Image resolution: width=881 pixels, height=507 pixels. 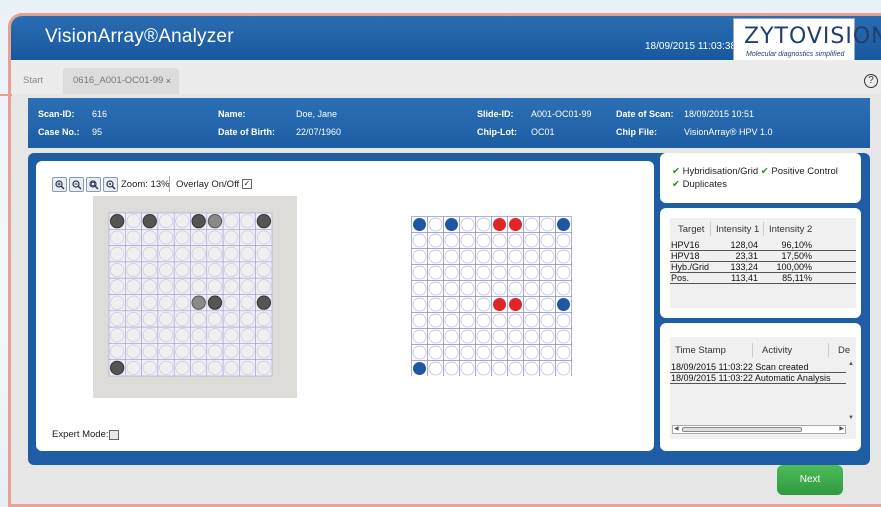 I want to click on zoom-in-icon, so click(x=59, y=184).